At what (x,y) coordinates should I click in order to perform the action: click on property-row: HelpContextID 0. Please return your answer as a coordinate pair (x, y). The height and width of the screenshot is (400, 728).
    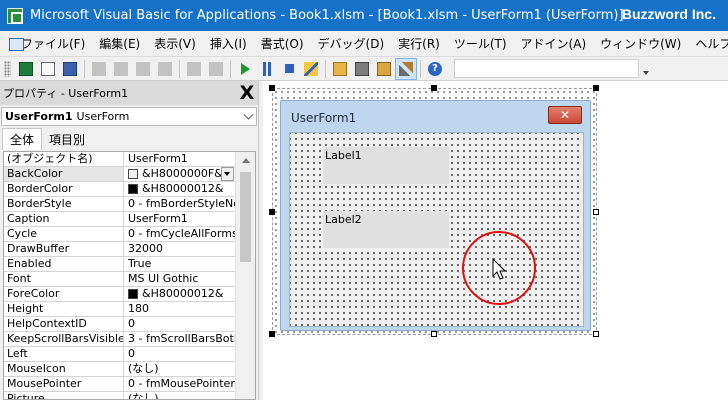
    Looking at the image, I should click on (129, 324).